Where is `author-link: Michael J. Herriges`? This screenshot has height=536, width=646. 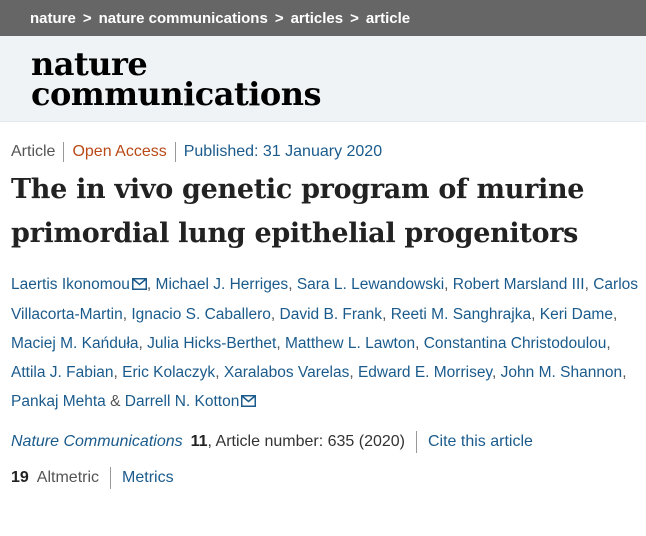
author-link: Michael J. Herriges is located at coordinates (222, 284).